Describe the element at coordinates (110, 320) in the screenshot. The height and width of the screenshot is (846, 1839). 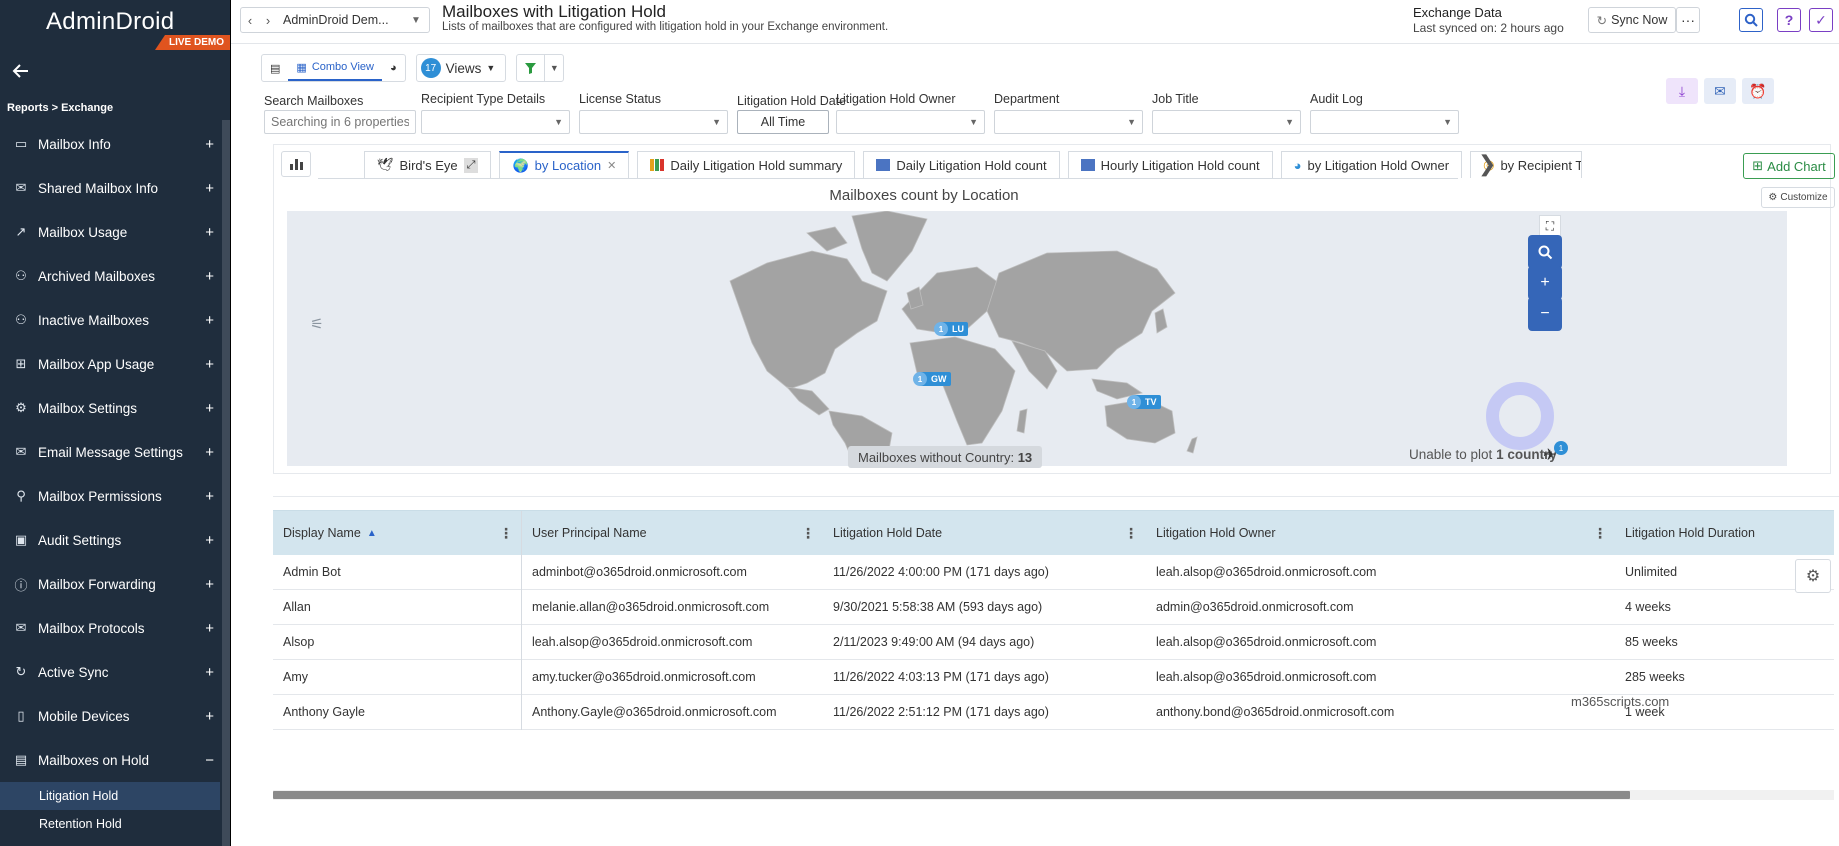
I see `sidebar-item-inactive-mailboxes: ⚇Inactive Mailboxes+` at that location.